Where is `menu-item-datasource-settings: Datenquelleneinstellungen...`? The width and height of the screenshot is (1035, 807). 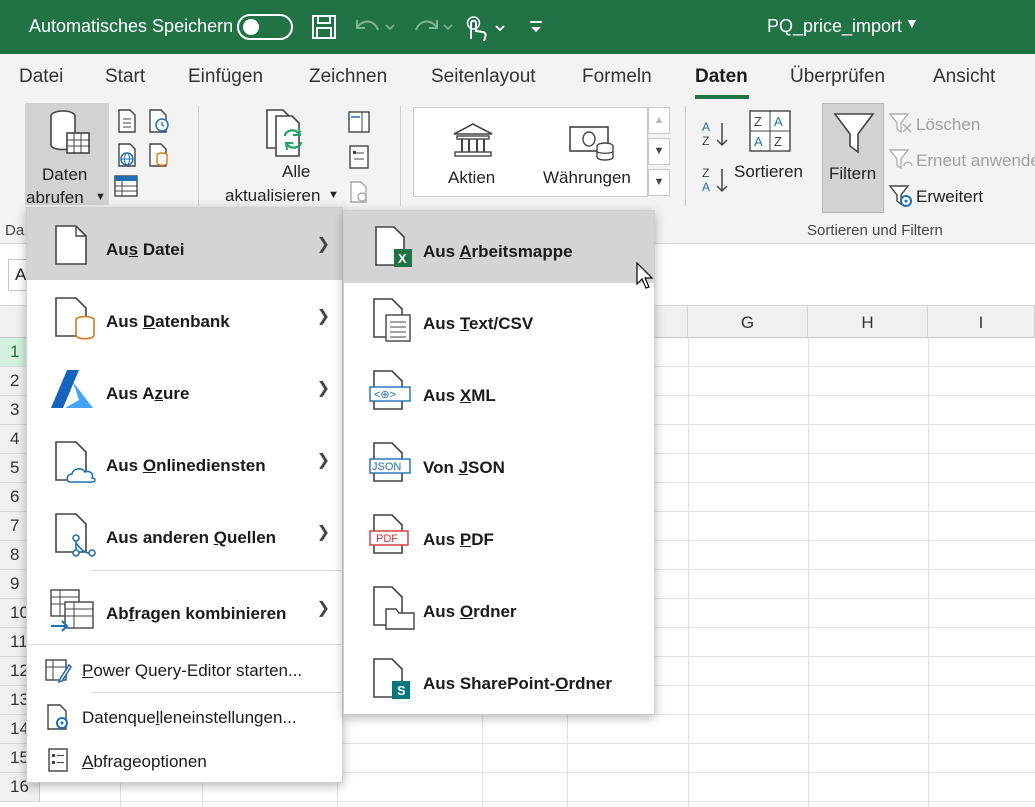
menu-item-datasource-settings: Datenquelleneinstellungen... is located at coordinates (184, 717).